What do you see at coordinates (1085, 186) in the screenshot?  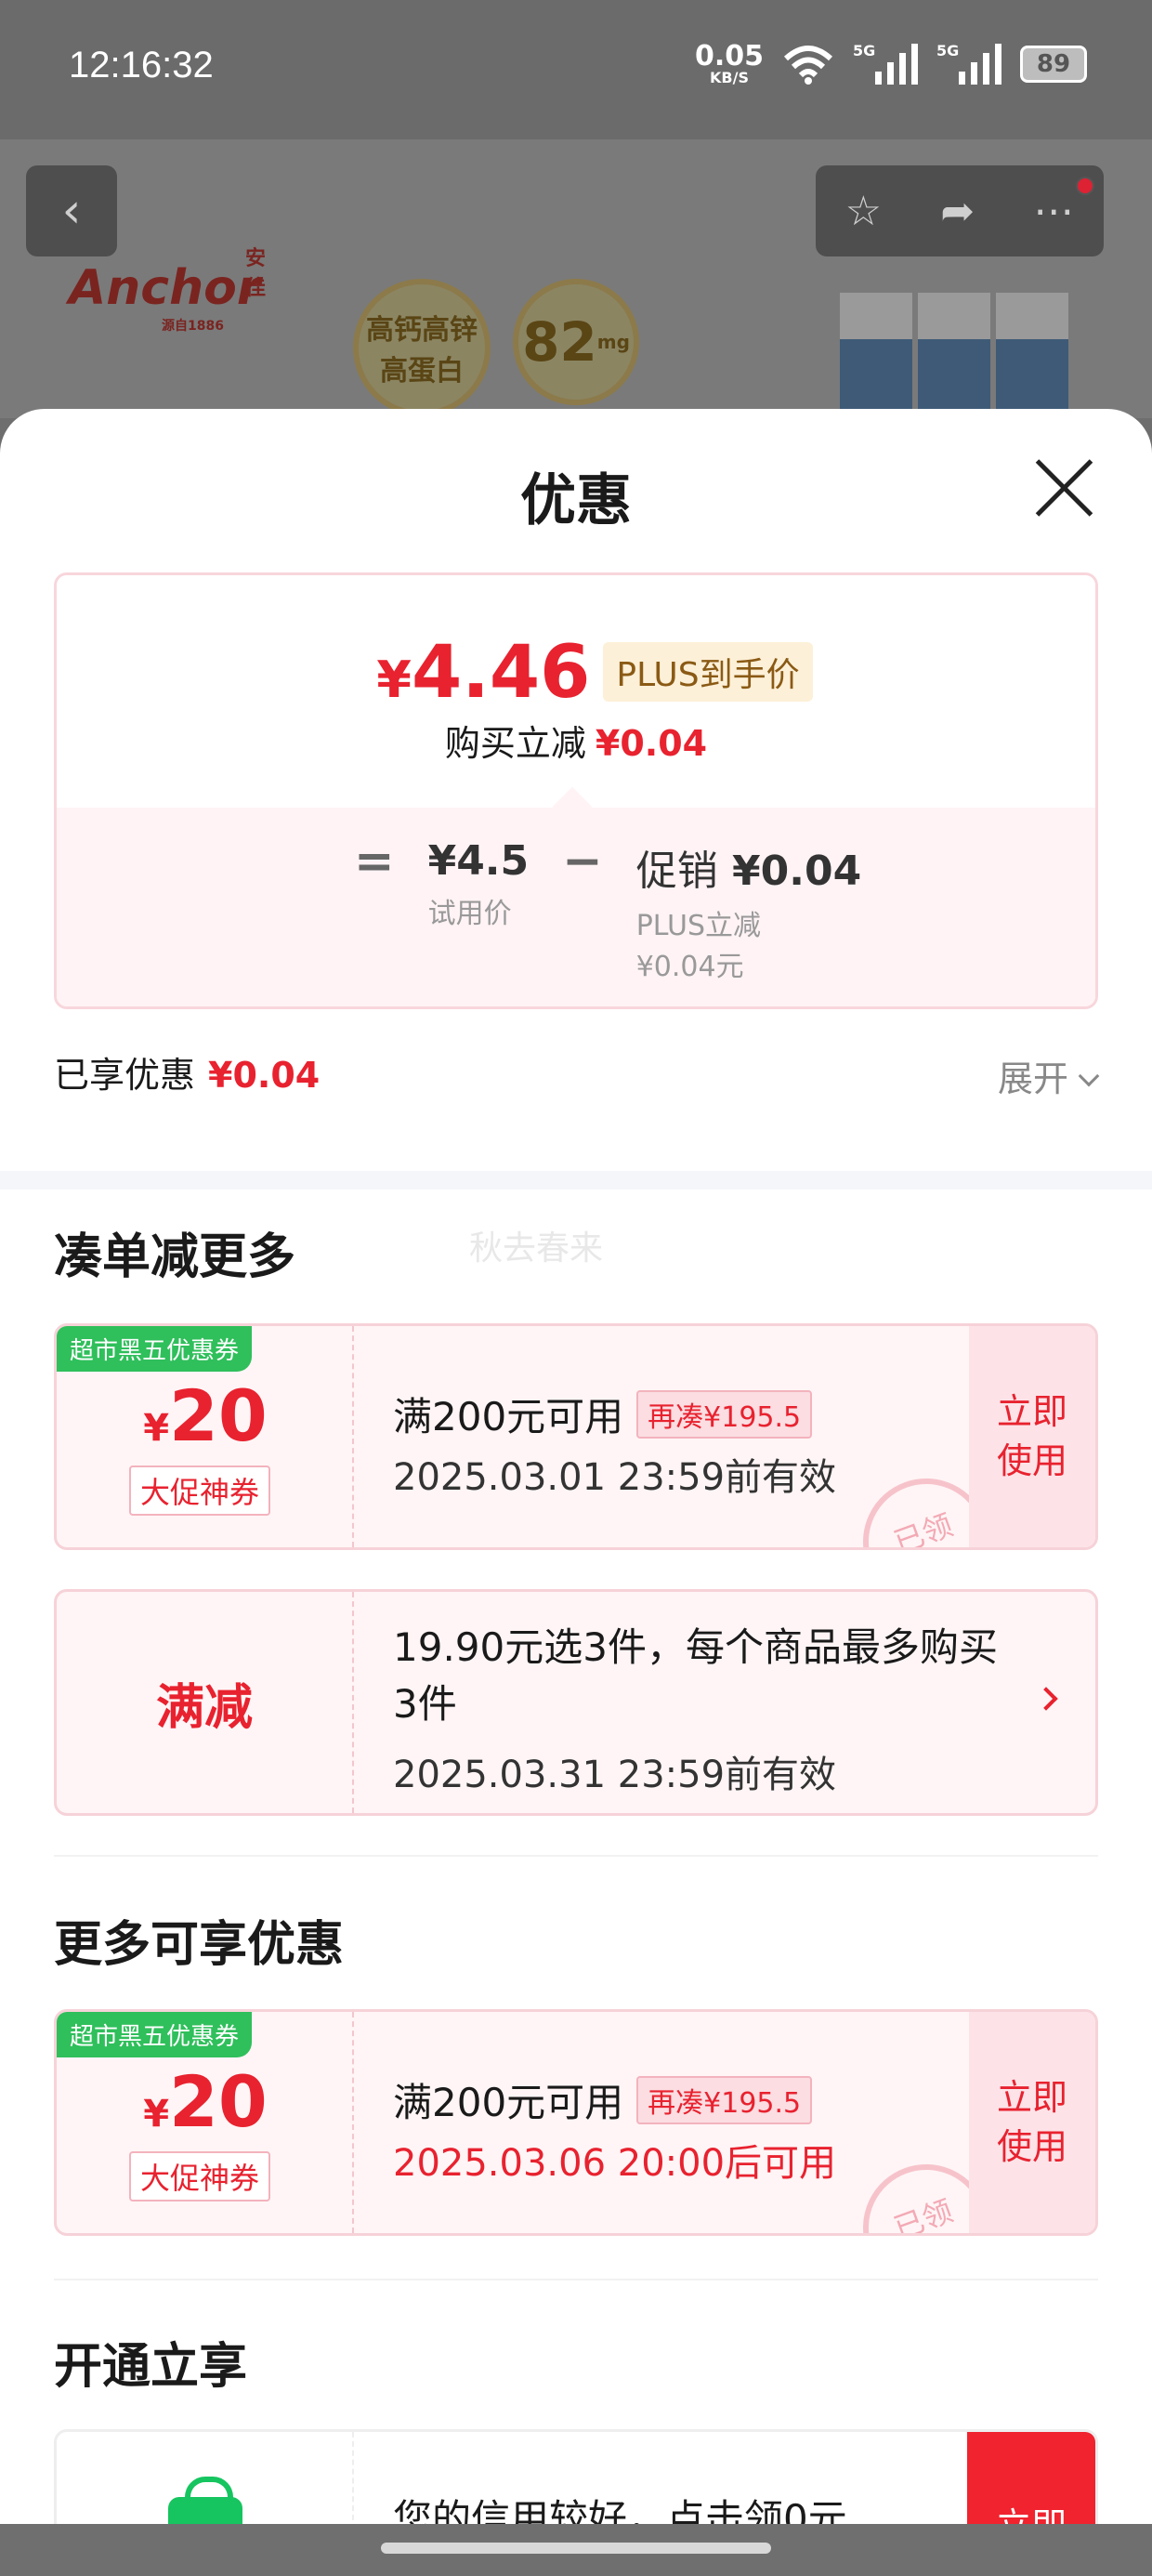 I see `notification-dot` at bounding box center [1085, 186].